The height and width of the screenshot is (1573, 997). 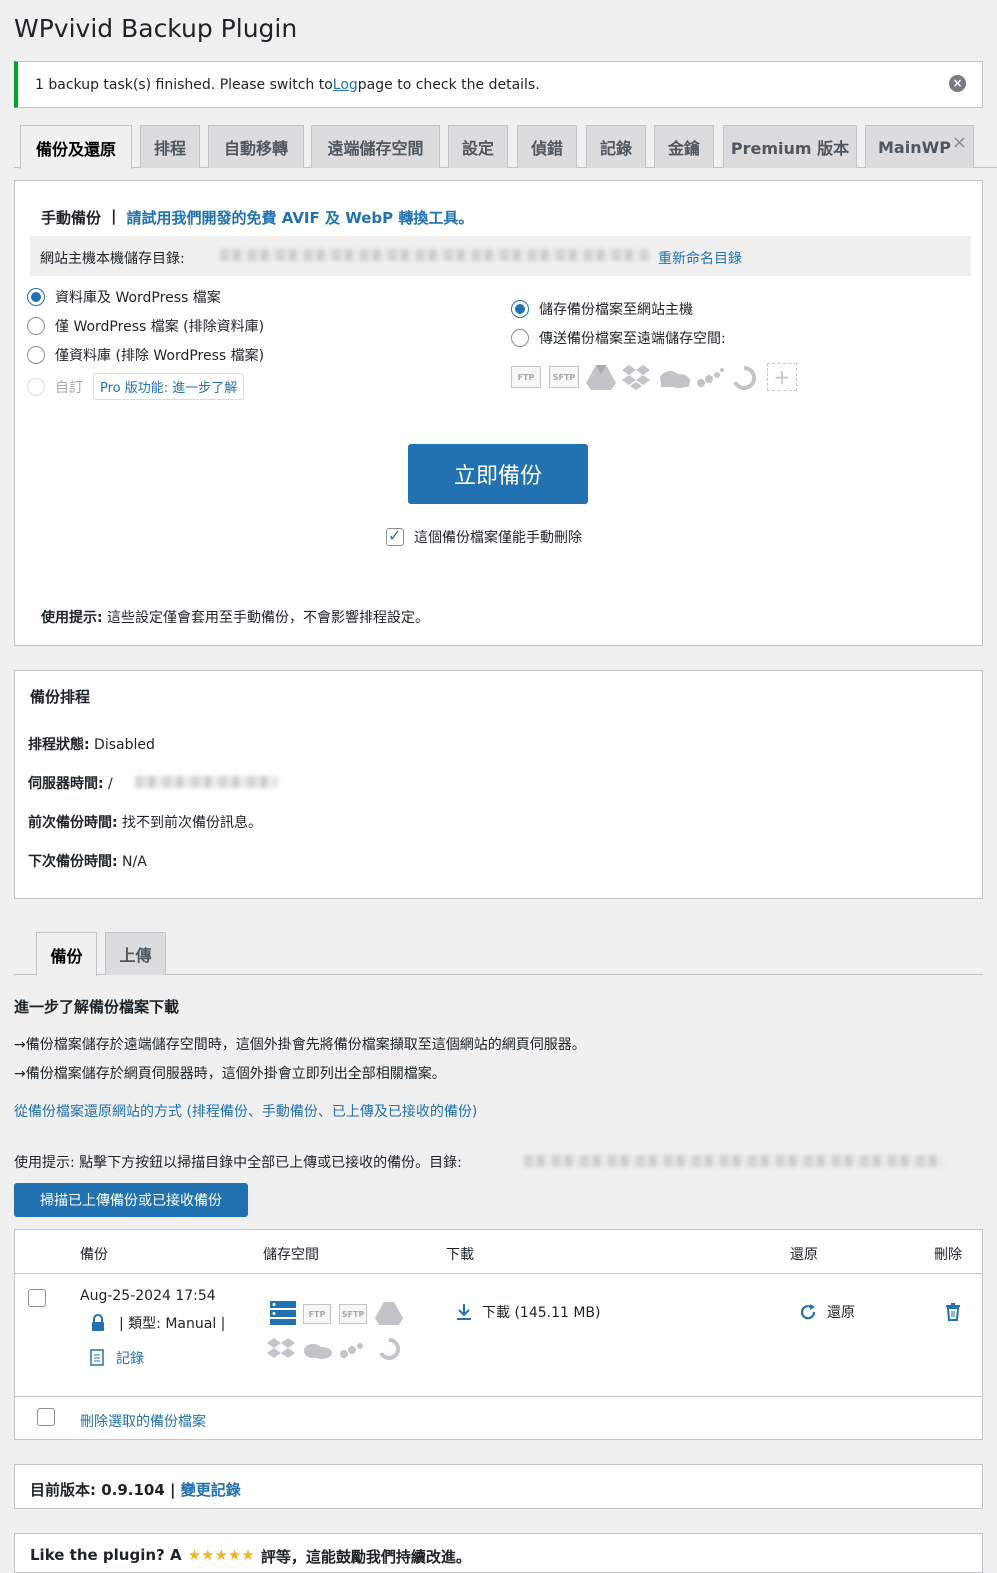 I want to click on last-backup-row: 前次備份時間: 找不到前次備份訊息。, so click(x=145, y=822).